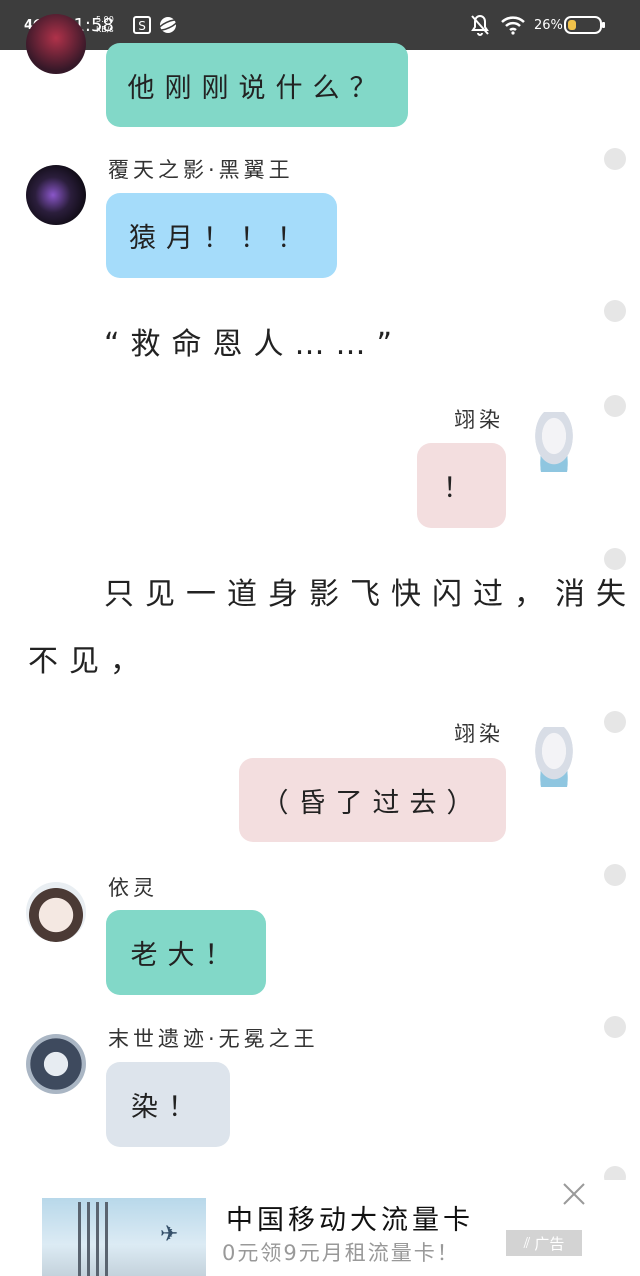 Image resolution: width=640 pixels, height=1276 pixels. What do you see at coordinates (142, 26) in the screenshot?
I see `svg-text: S` at bounding box center [142, 26].